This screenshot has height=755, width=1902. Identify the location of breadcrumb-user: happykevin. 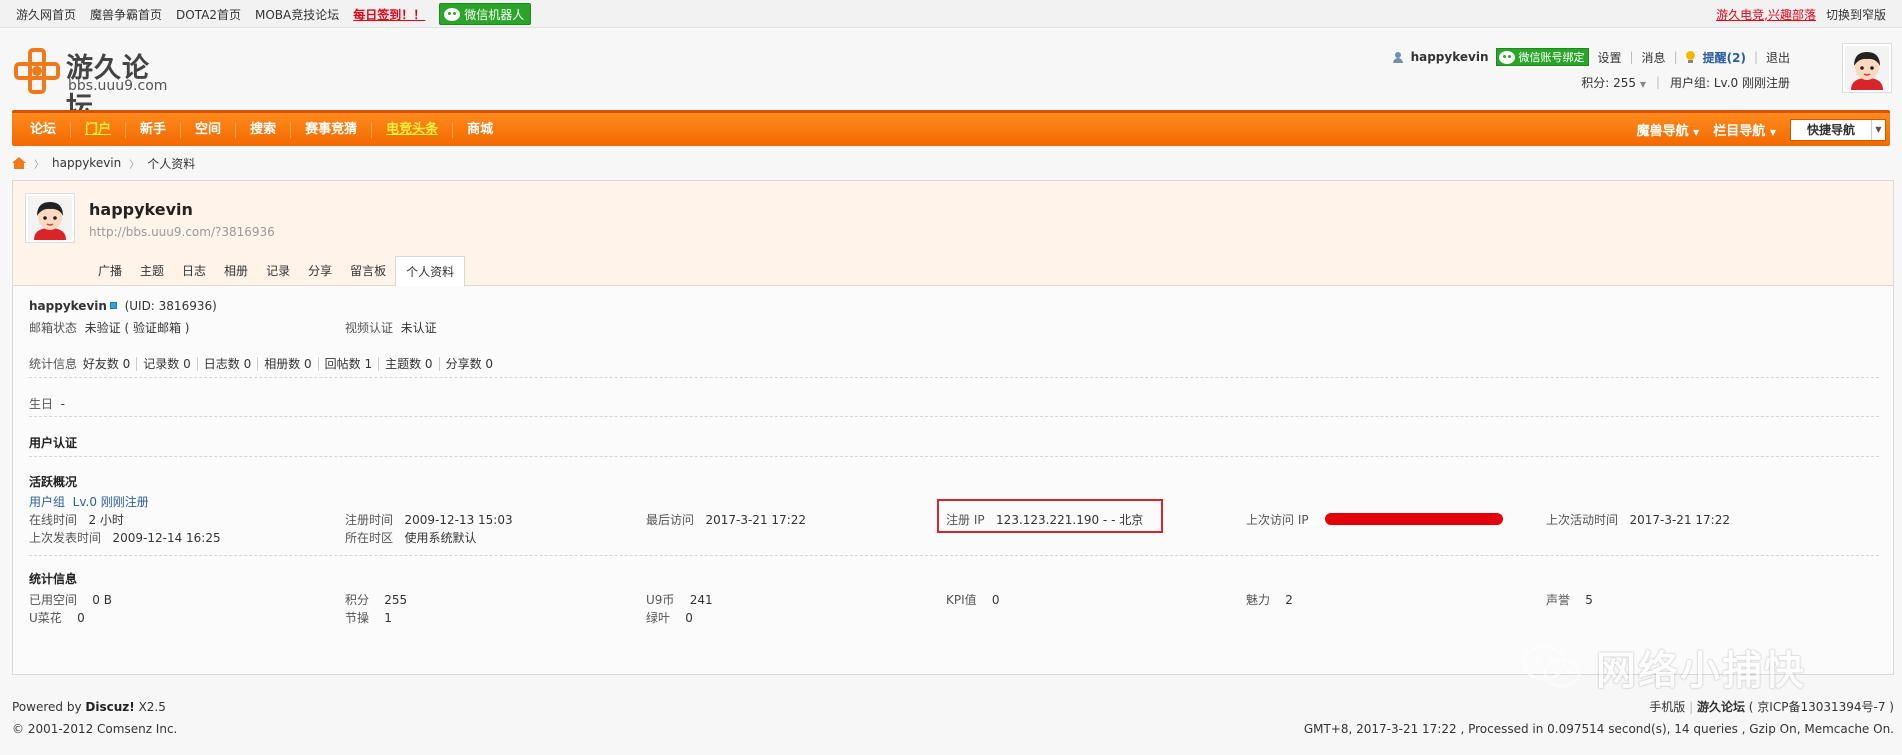
(86, 163).